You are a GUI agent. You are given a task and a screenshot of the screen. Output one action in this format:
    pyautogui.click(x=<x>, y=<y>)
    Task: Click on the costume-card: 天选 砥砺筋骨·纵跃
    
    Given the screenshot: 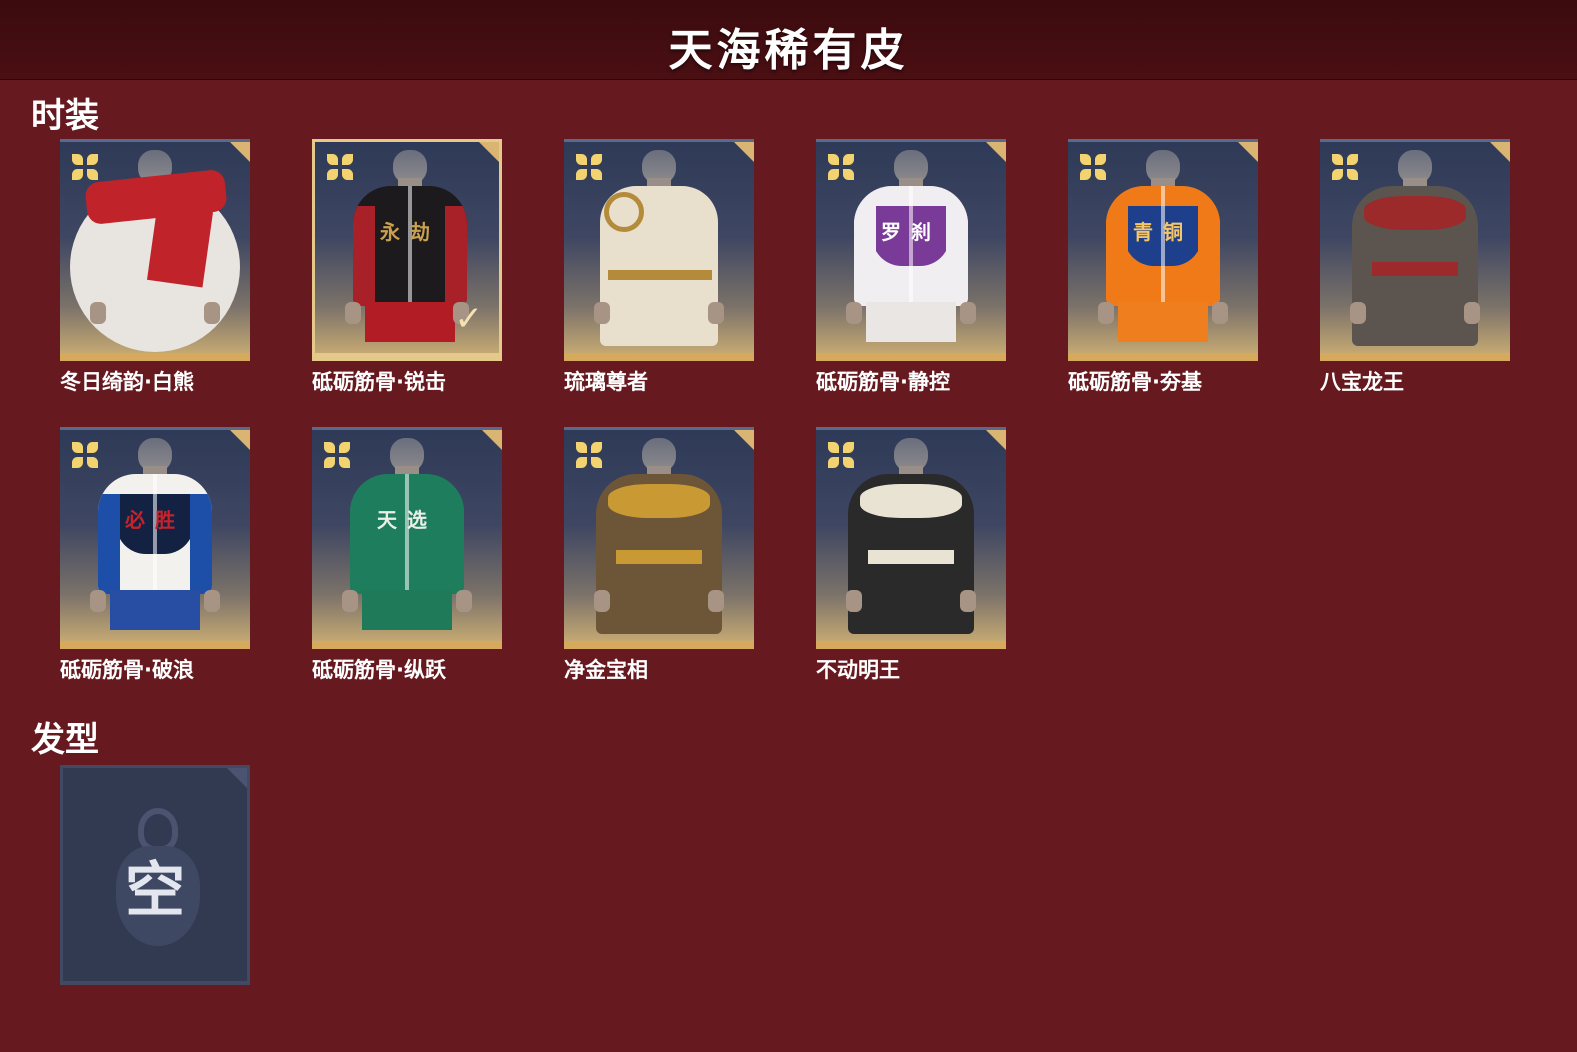 What is the action you would take?
    pyautogui.click(x=407, y=557)
    